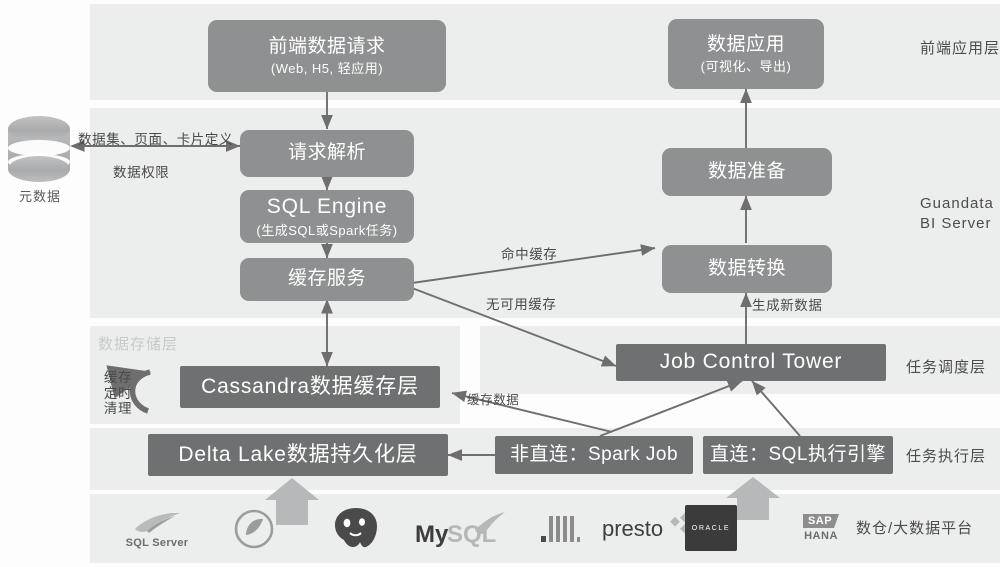  Describe the element at coordinates (460, 530) in the screenshot. I see `mysql-icon: My SQL` at that location.